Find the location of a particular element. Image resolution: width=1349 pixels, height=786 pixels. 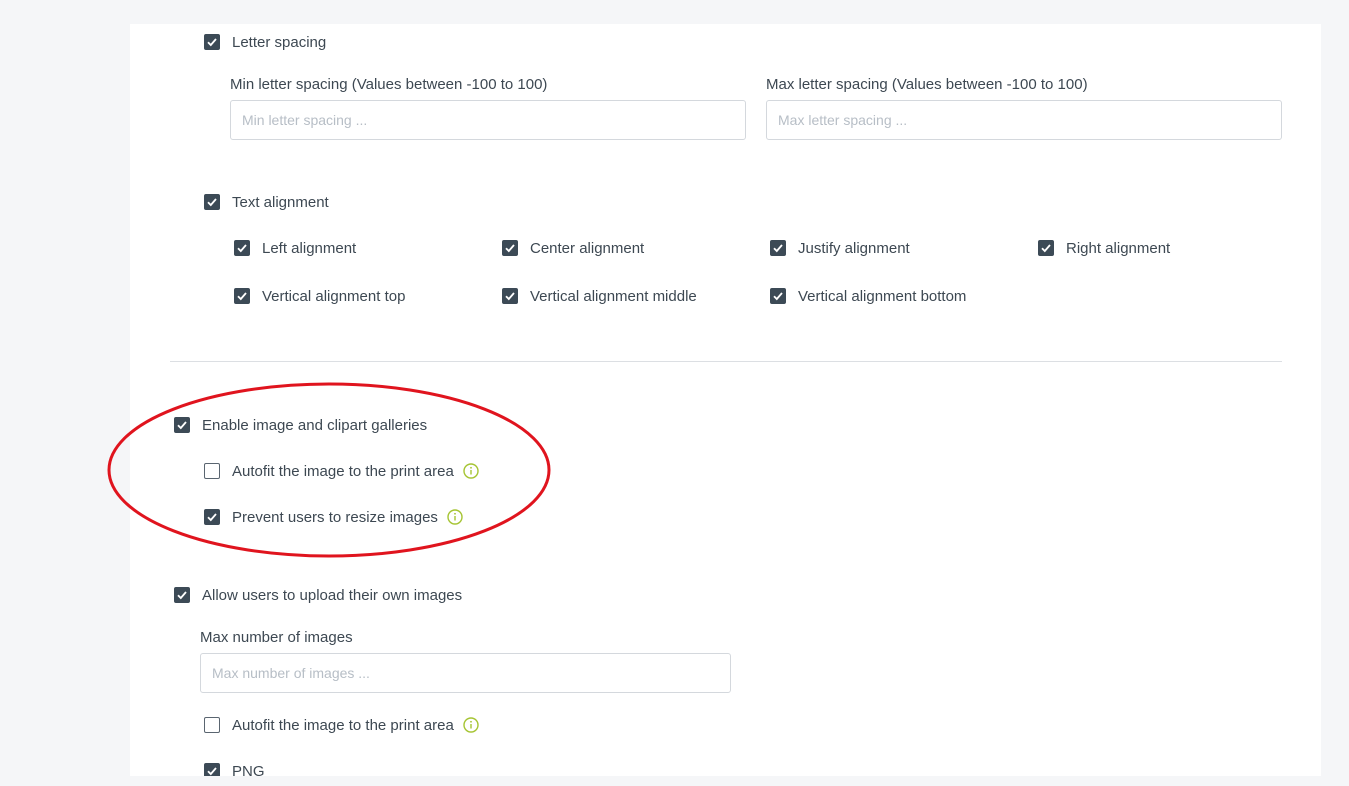

left-alignment-checkbox is located at coordinates (242, 248).